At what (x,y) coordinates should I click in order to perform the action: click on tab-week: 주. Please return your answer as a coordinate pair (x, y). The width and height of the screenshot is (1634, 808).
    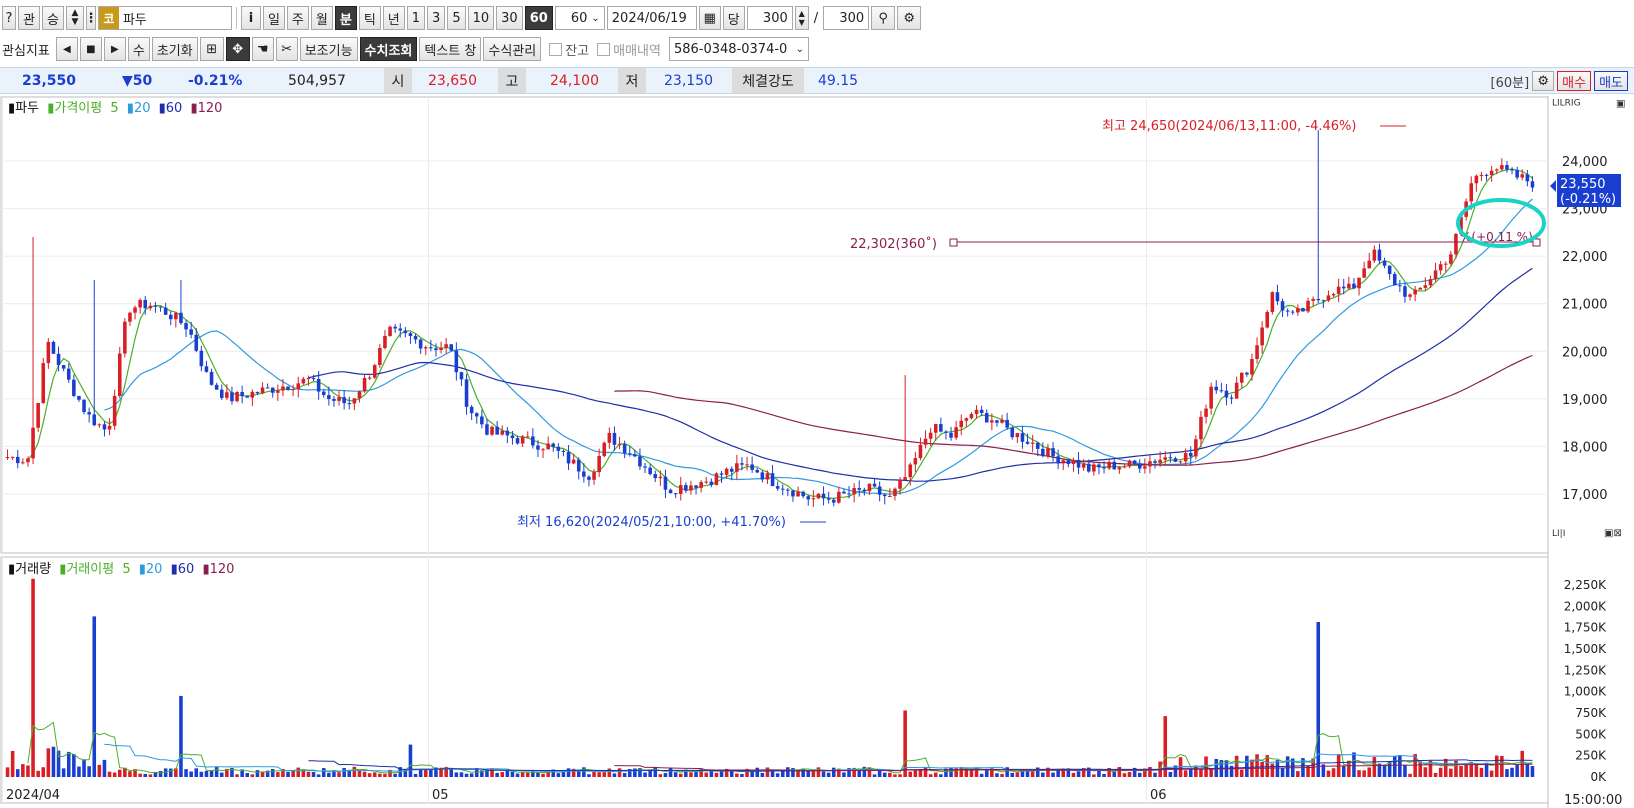
    Looking at the image, I should click on (297, 18).